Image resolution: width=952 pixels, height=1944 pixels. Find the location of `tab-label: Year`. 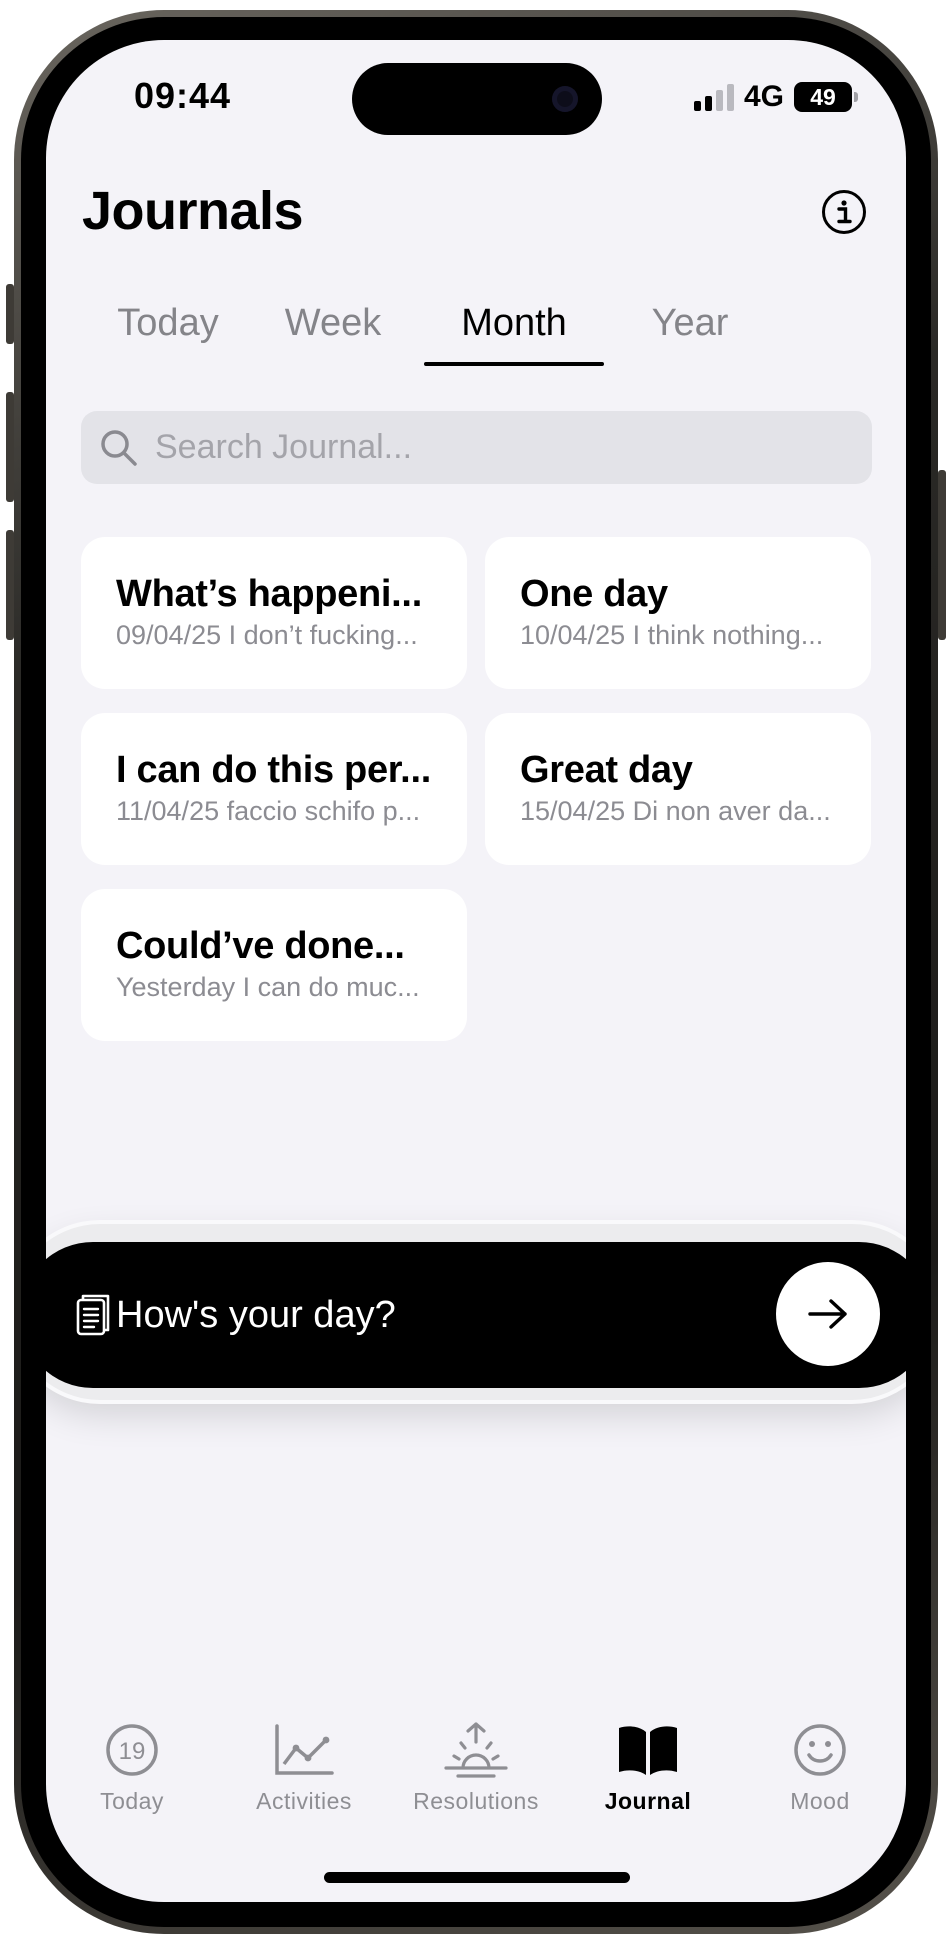

tab-label: Year is located at coordinates (690, 323).